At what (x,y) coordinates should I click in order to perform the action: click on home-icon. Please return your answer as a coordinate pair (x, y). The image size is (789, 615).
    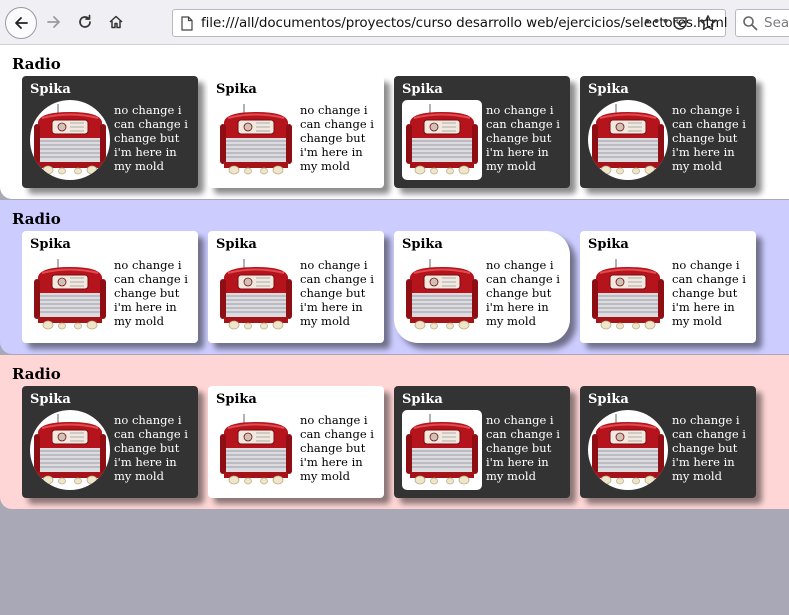
    Looking at the image, I should click on (116, 22).